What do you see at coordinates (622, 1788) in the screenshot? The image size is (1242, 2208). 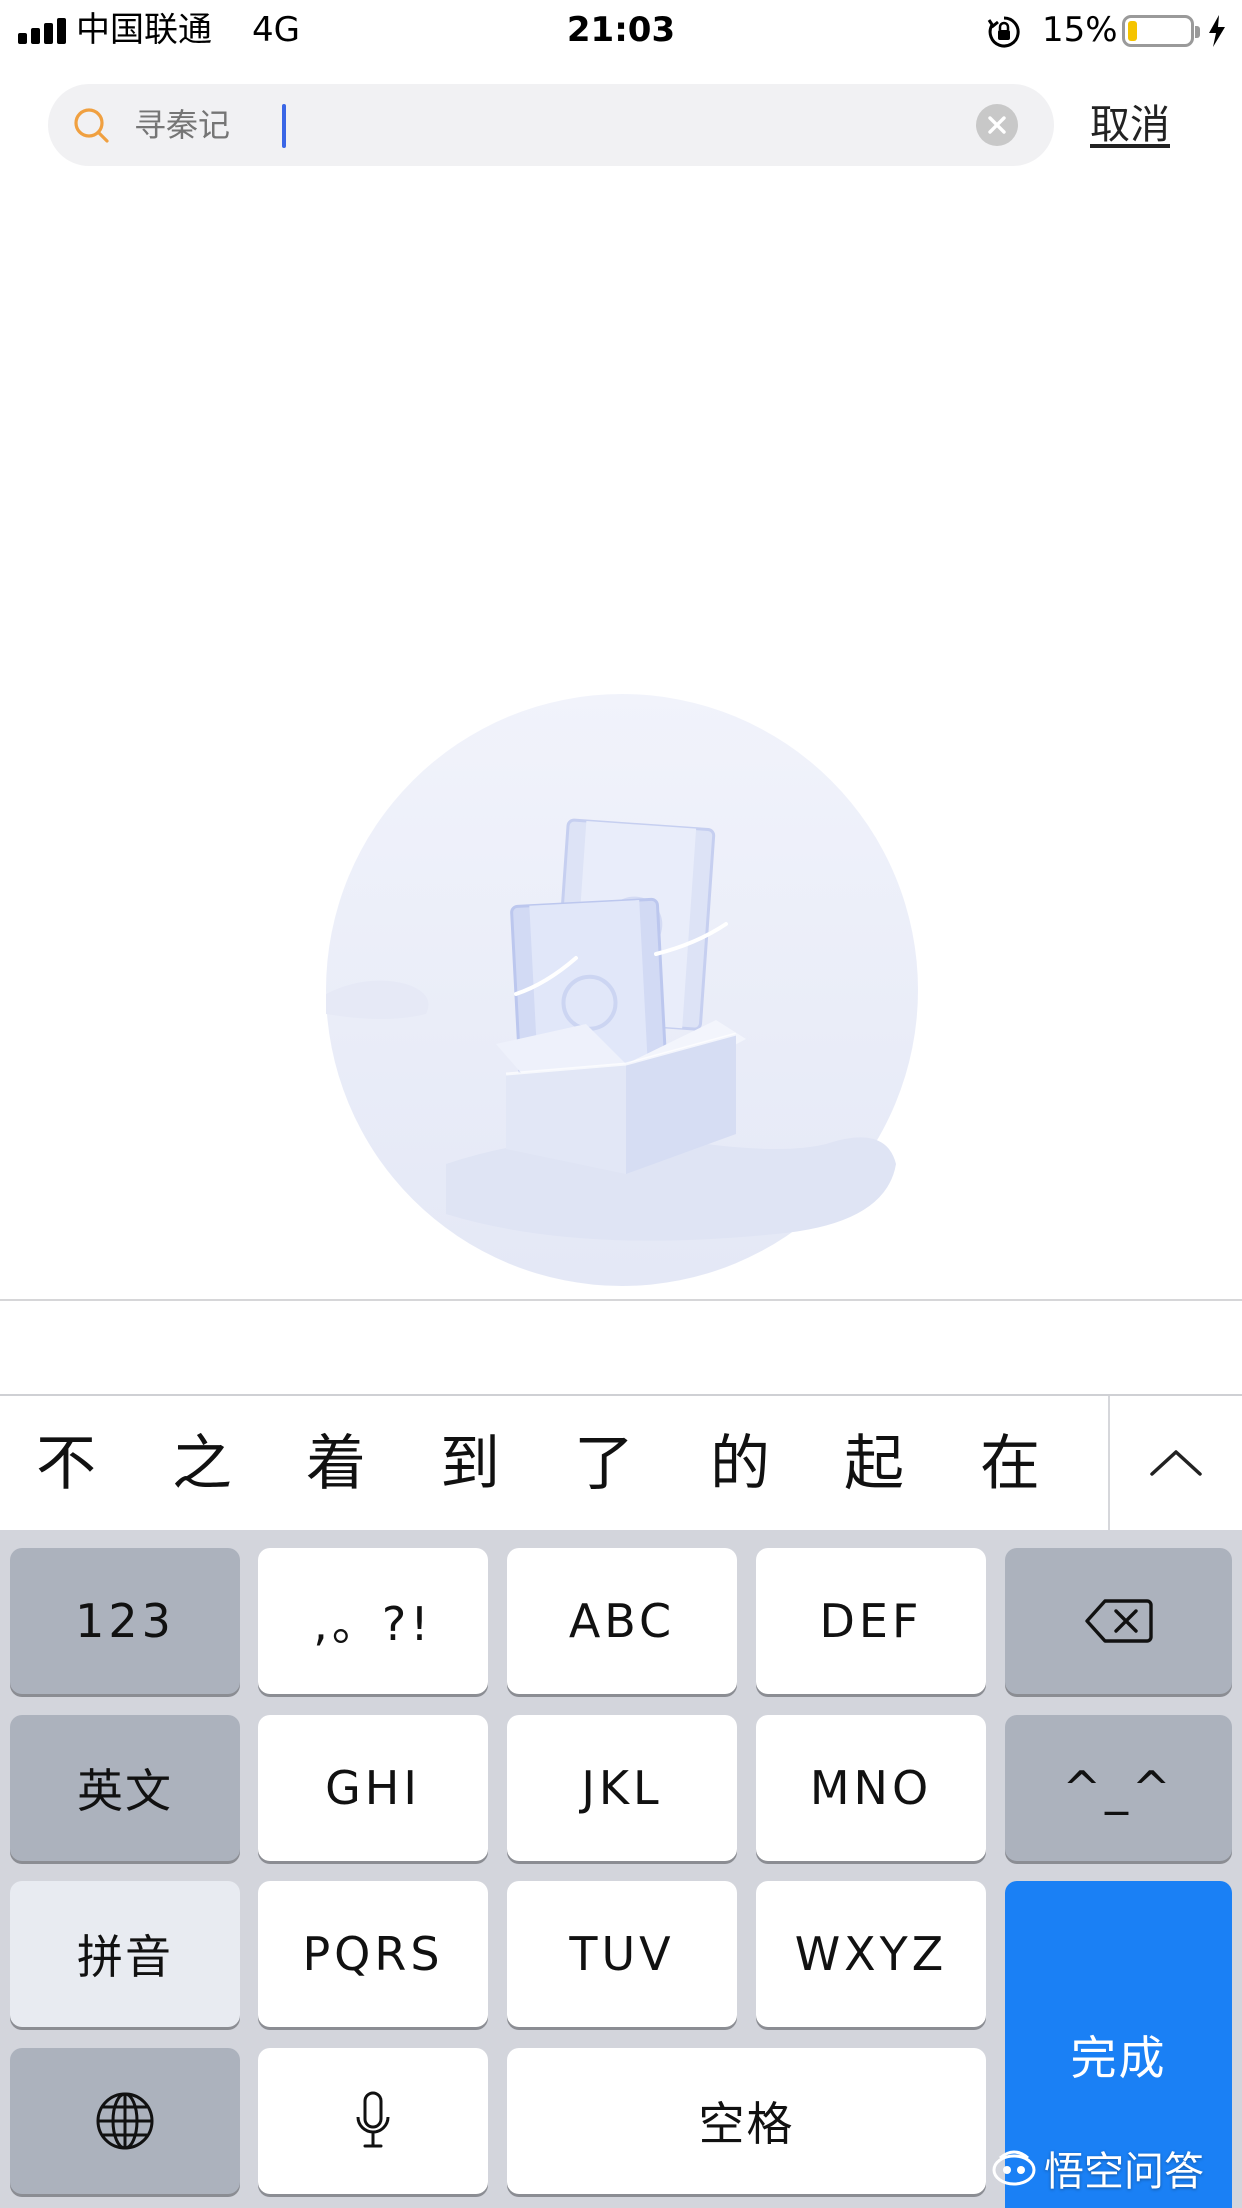 I see `key-jkl: JKL` at bounding box center [622, 1788].